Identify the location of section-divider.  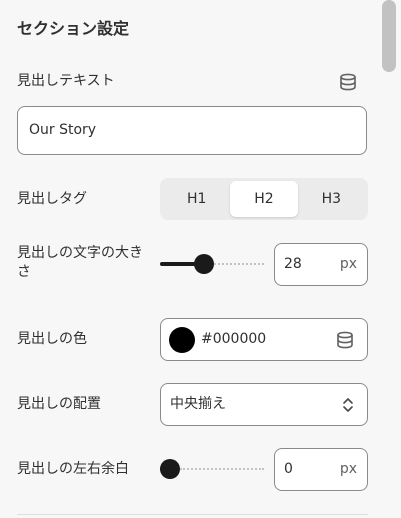
(192, 514).